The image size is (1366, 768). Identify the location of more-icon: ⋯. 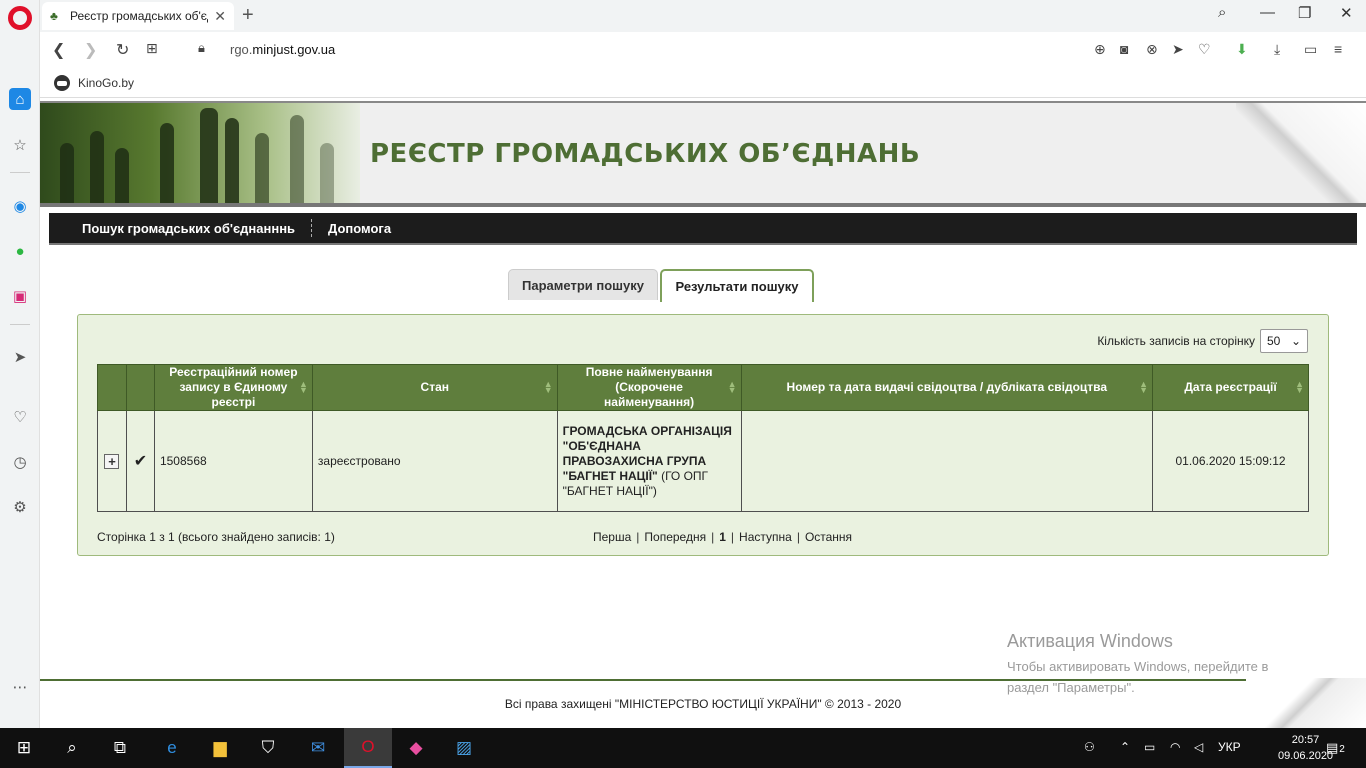
(20, 687).